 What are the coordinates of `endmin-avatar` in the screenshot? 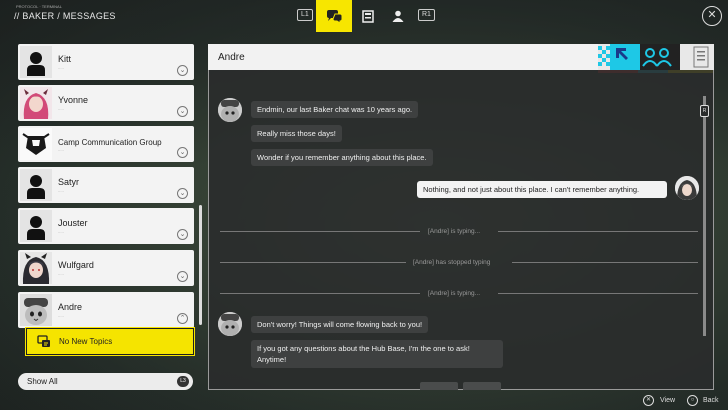 It's located at (687, 188).